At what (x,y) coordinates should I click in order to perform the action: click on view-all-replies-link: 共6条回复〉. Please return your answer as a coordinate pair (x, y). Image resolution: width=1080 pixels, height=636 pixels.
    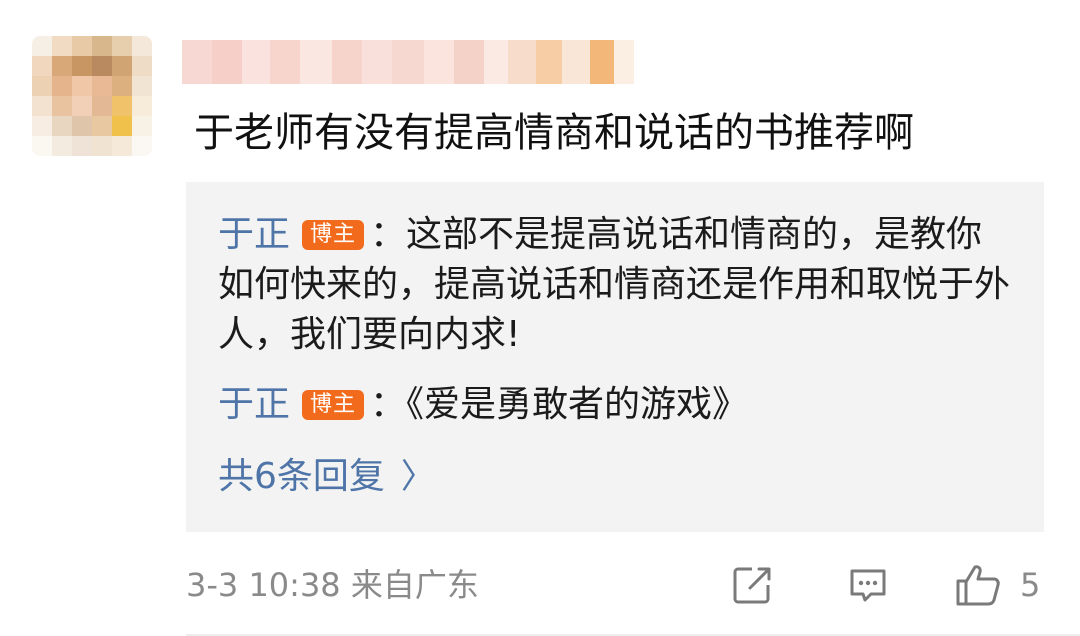
    Looking at the image, I should click on (326, 477).